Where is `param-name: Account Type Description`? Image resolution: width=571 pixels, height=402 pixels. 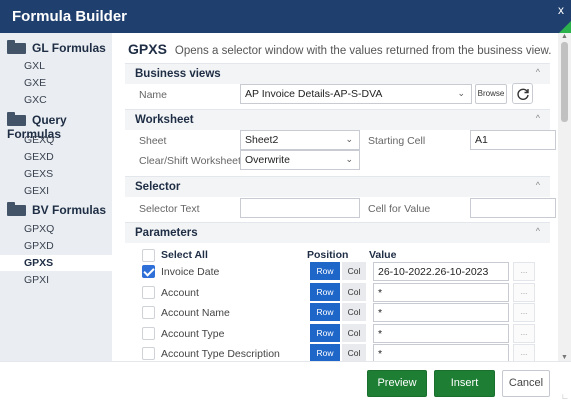 param-name: Account Type Description is located at coordinates (220, 354).